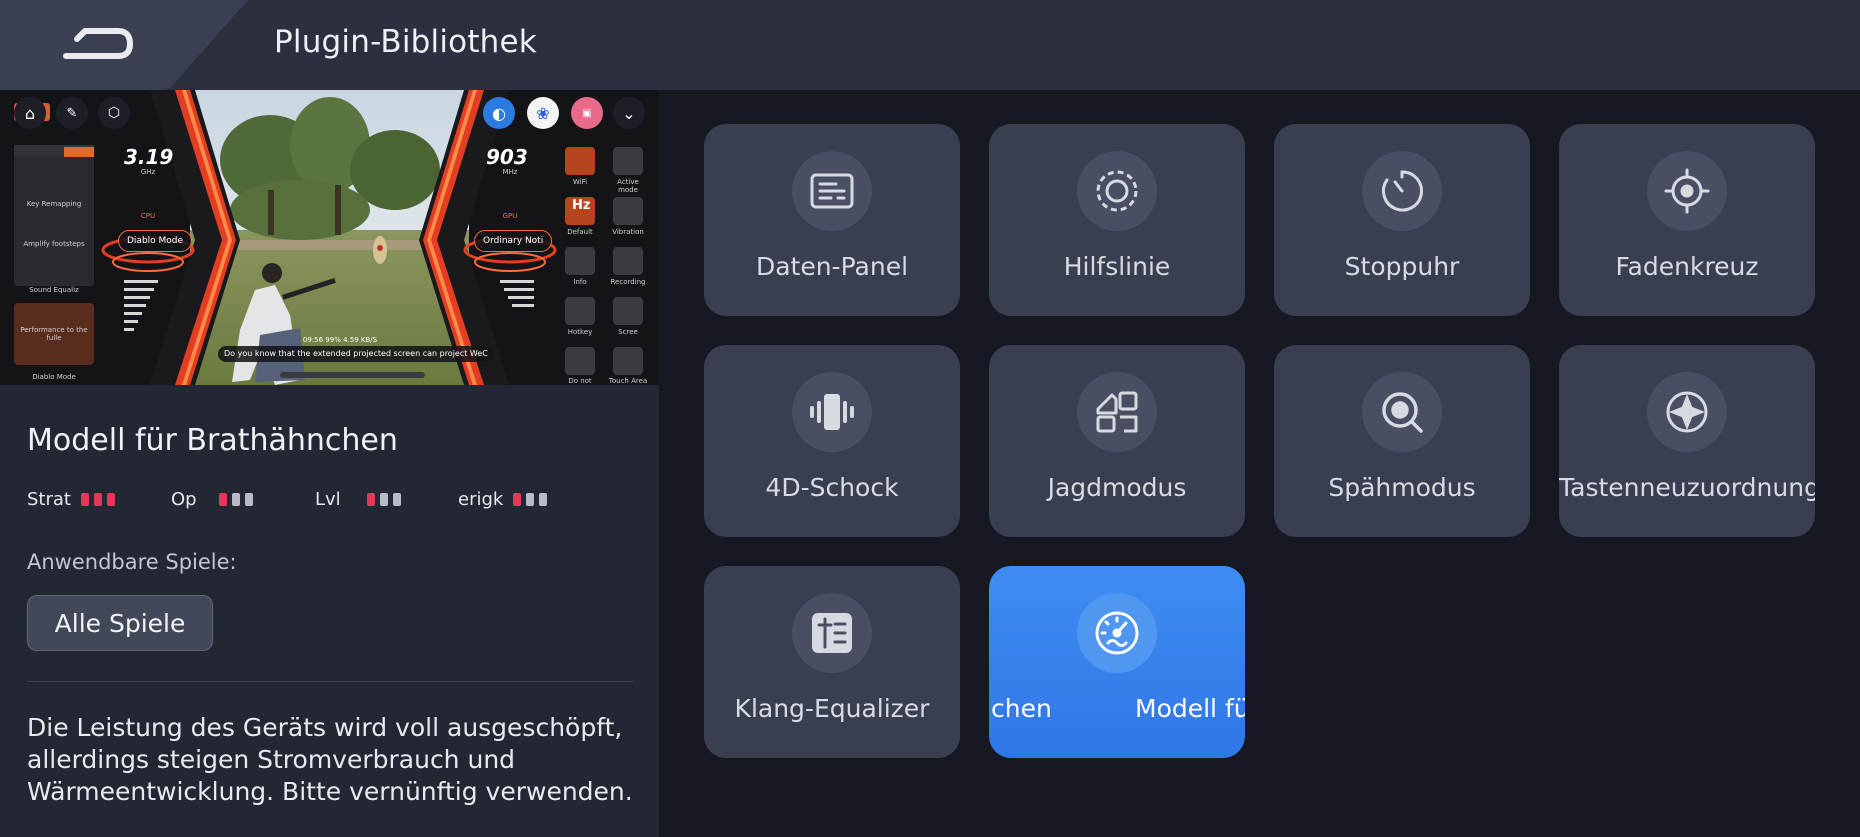 Image resolution: width=1860 pixels, height=837 pixels. What do you see at coordinates (580, 182) in the screenshot?
I see `right-label: WiFi` at bounding box center [580, 182].